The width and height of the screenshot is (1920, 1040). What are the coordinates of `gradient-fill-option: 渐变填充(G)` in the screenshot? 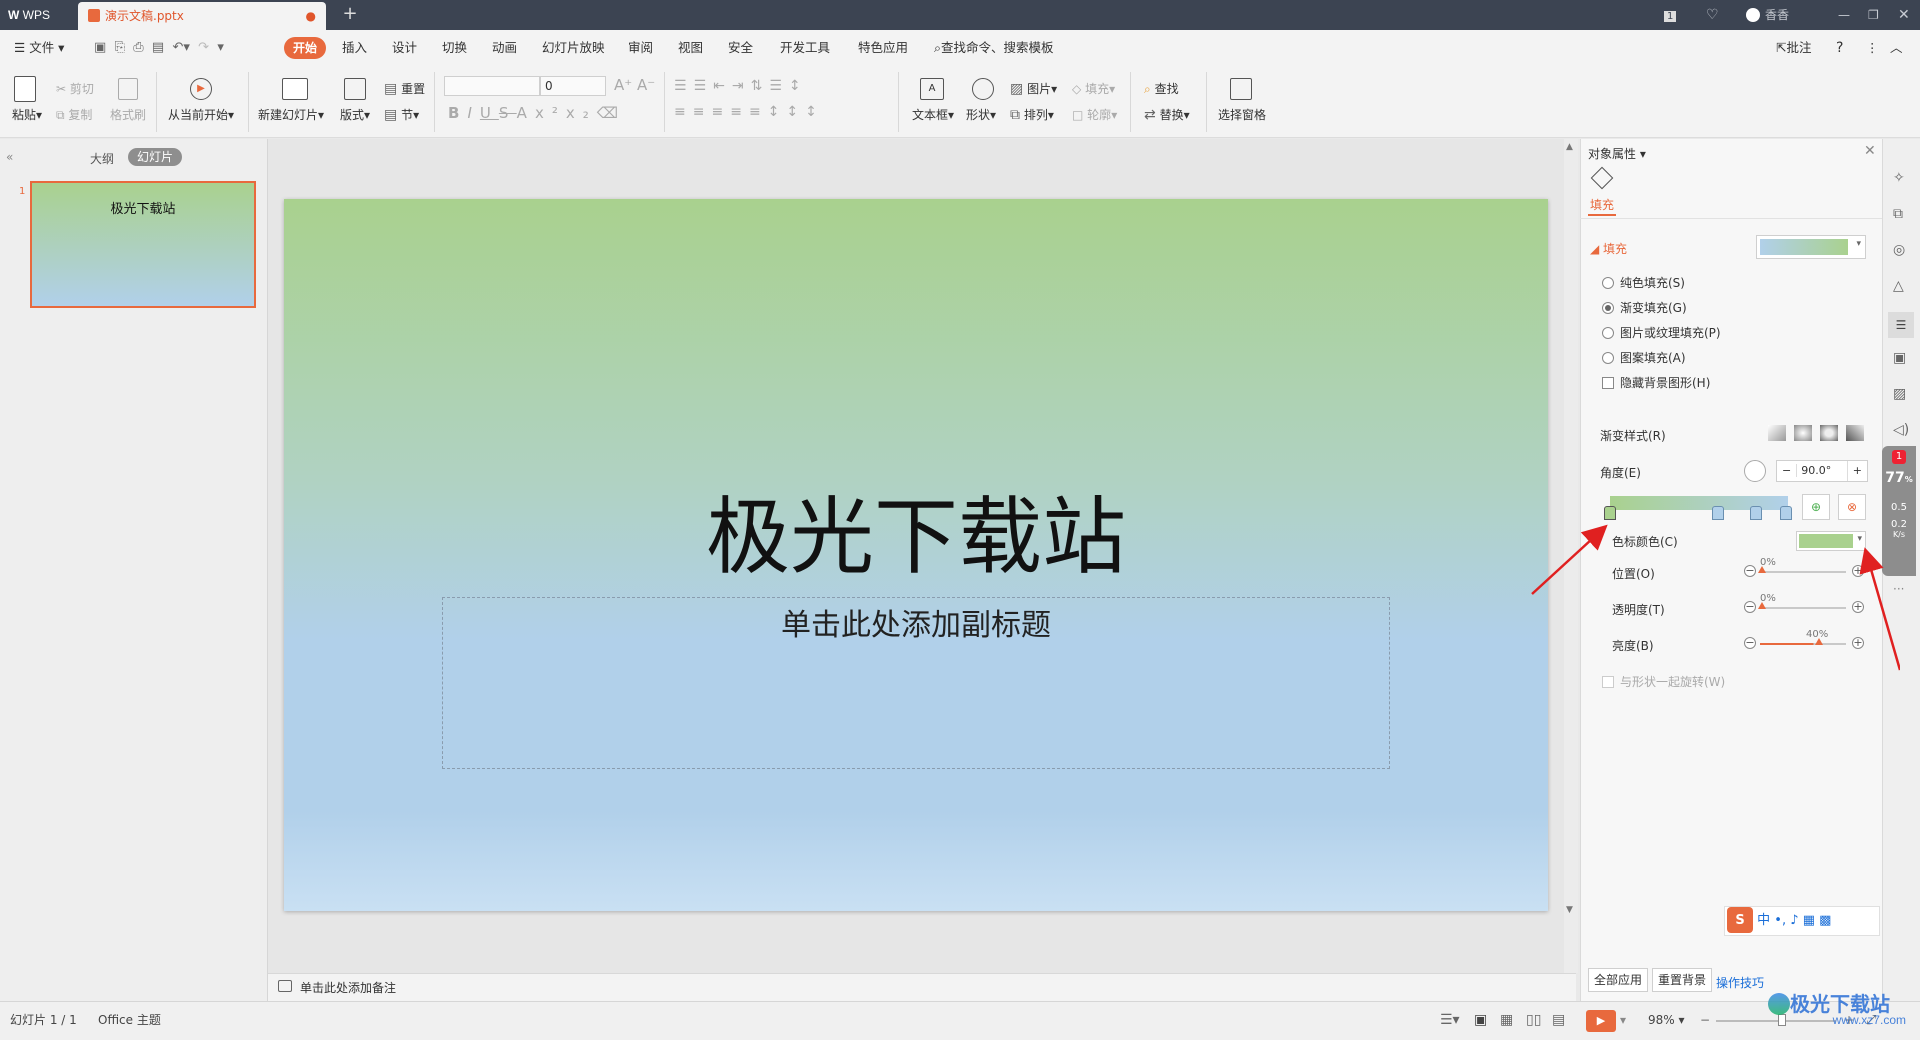 It's located at (1644, 307).